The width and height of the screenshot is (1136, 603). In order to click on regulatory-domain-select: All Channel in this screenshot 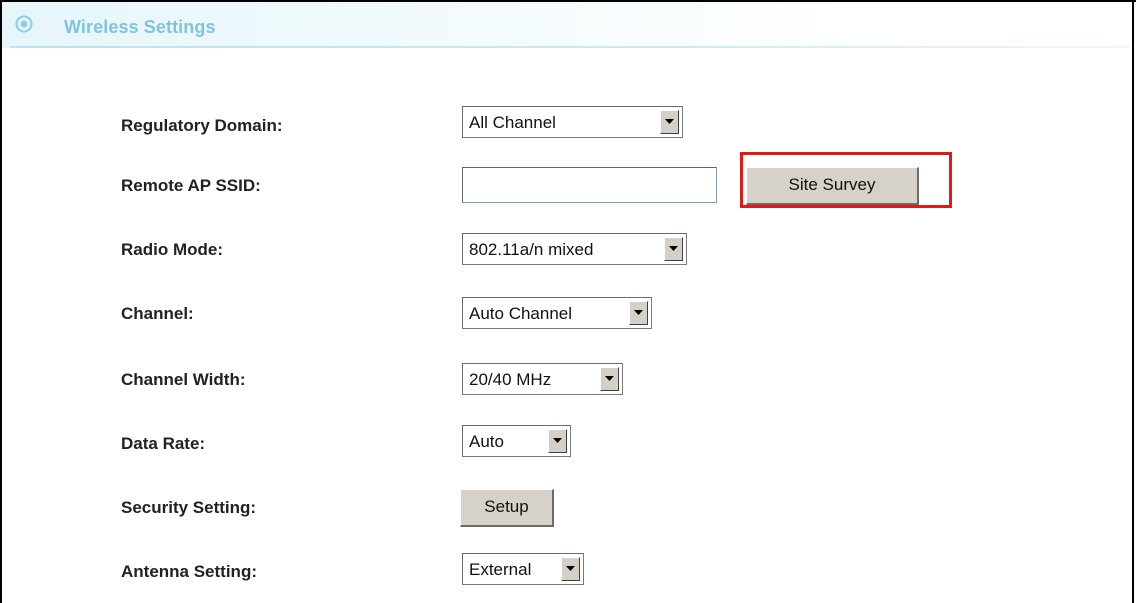, I will do `click(572, 122)`.